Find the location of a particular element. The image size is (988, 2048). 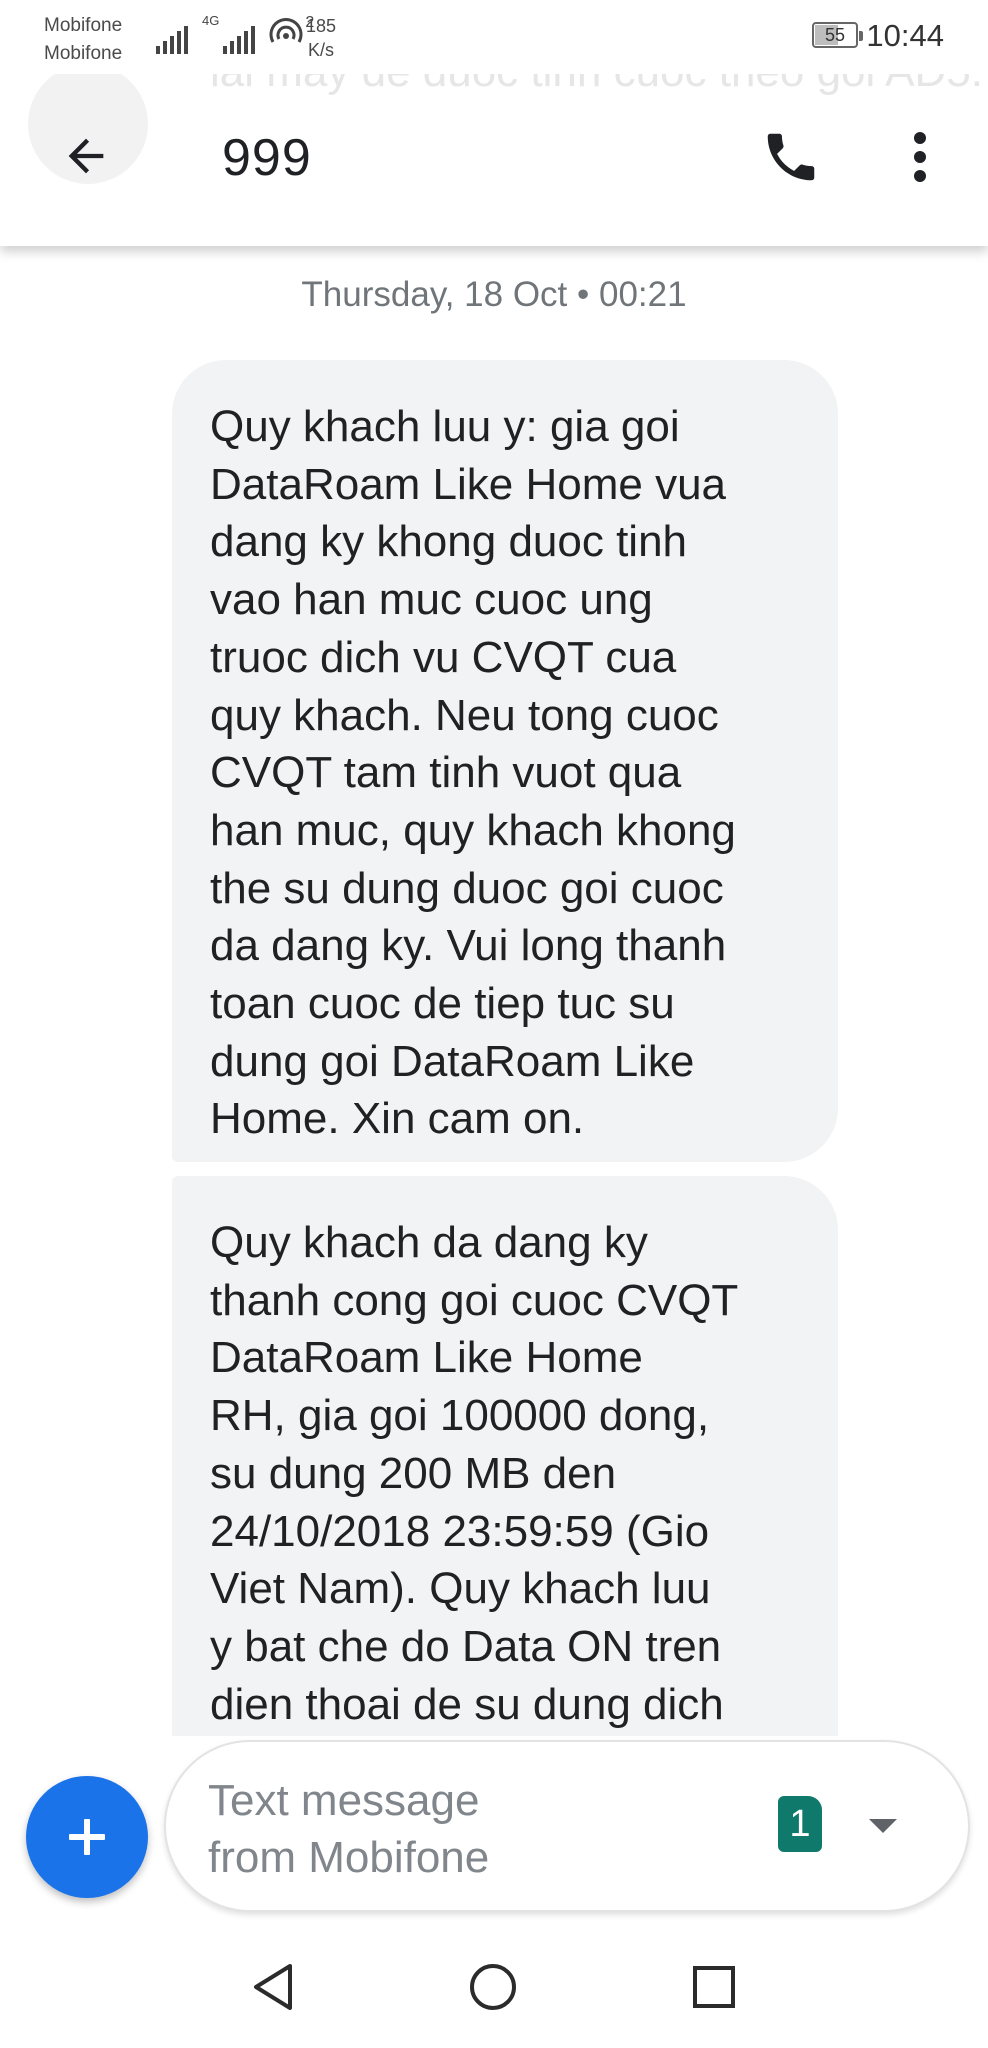

back-button is located at coordinates (86, 156).